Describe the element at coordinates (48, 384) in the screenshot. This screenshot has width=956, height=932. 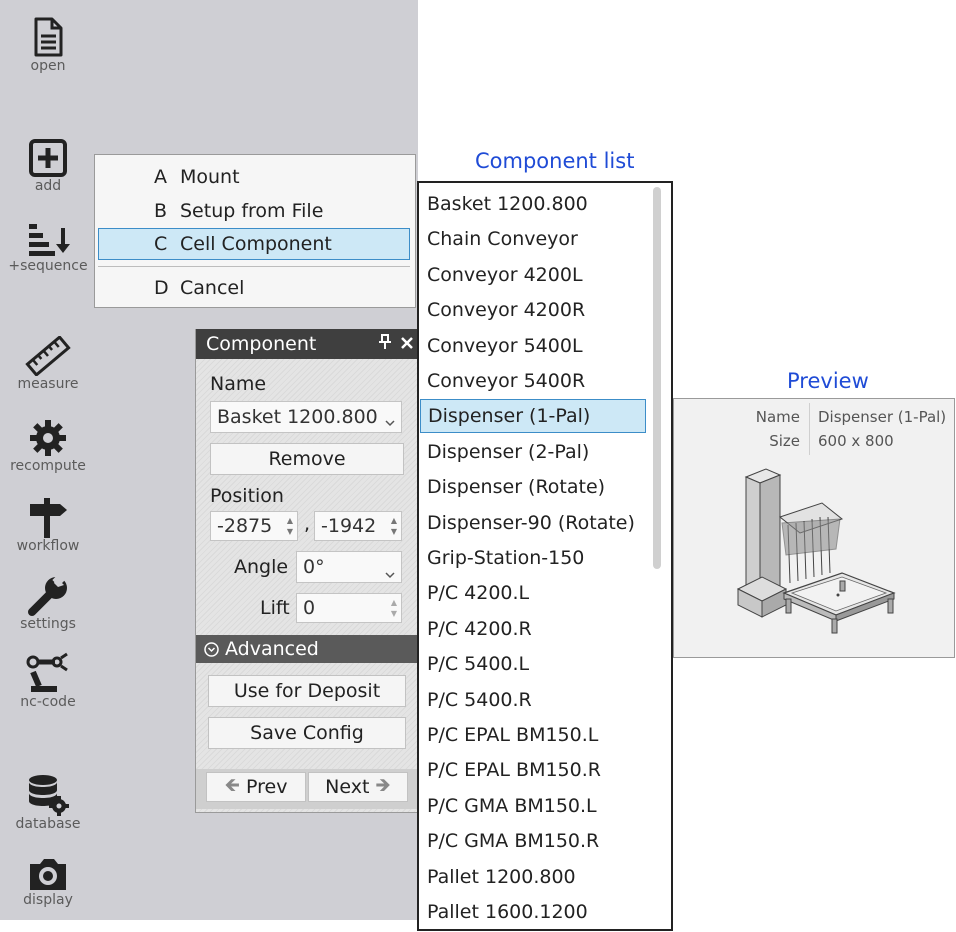
I see `tool-label: measure` at that location.